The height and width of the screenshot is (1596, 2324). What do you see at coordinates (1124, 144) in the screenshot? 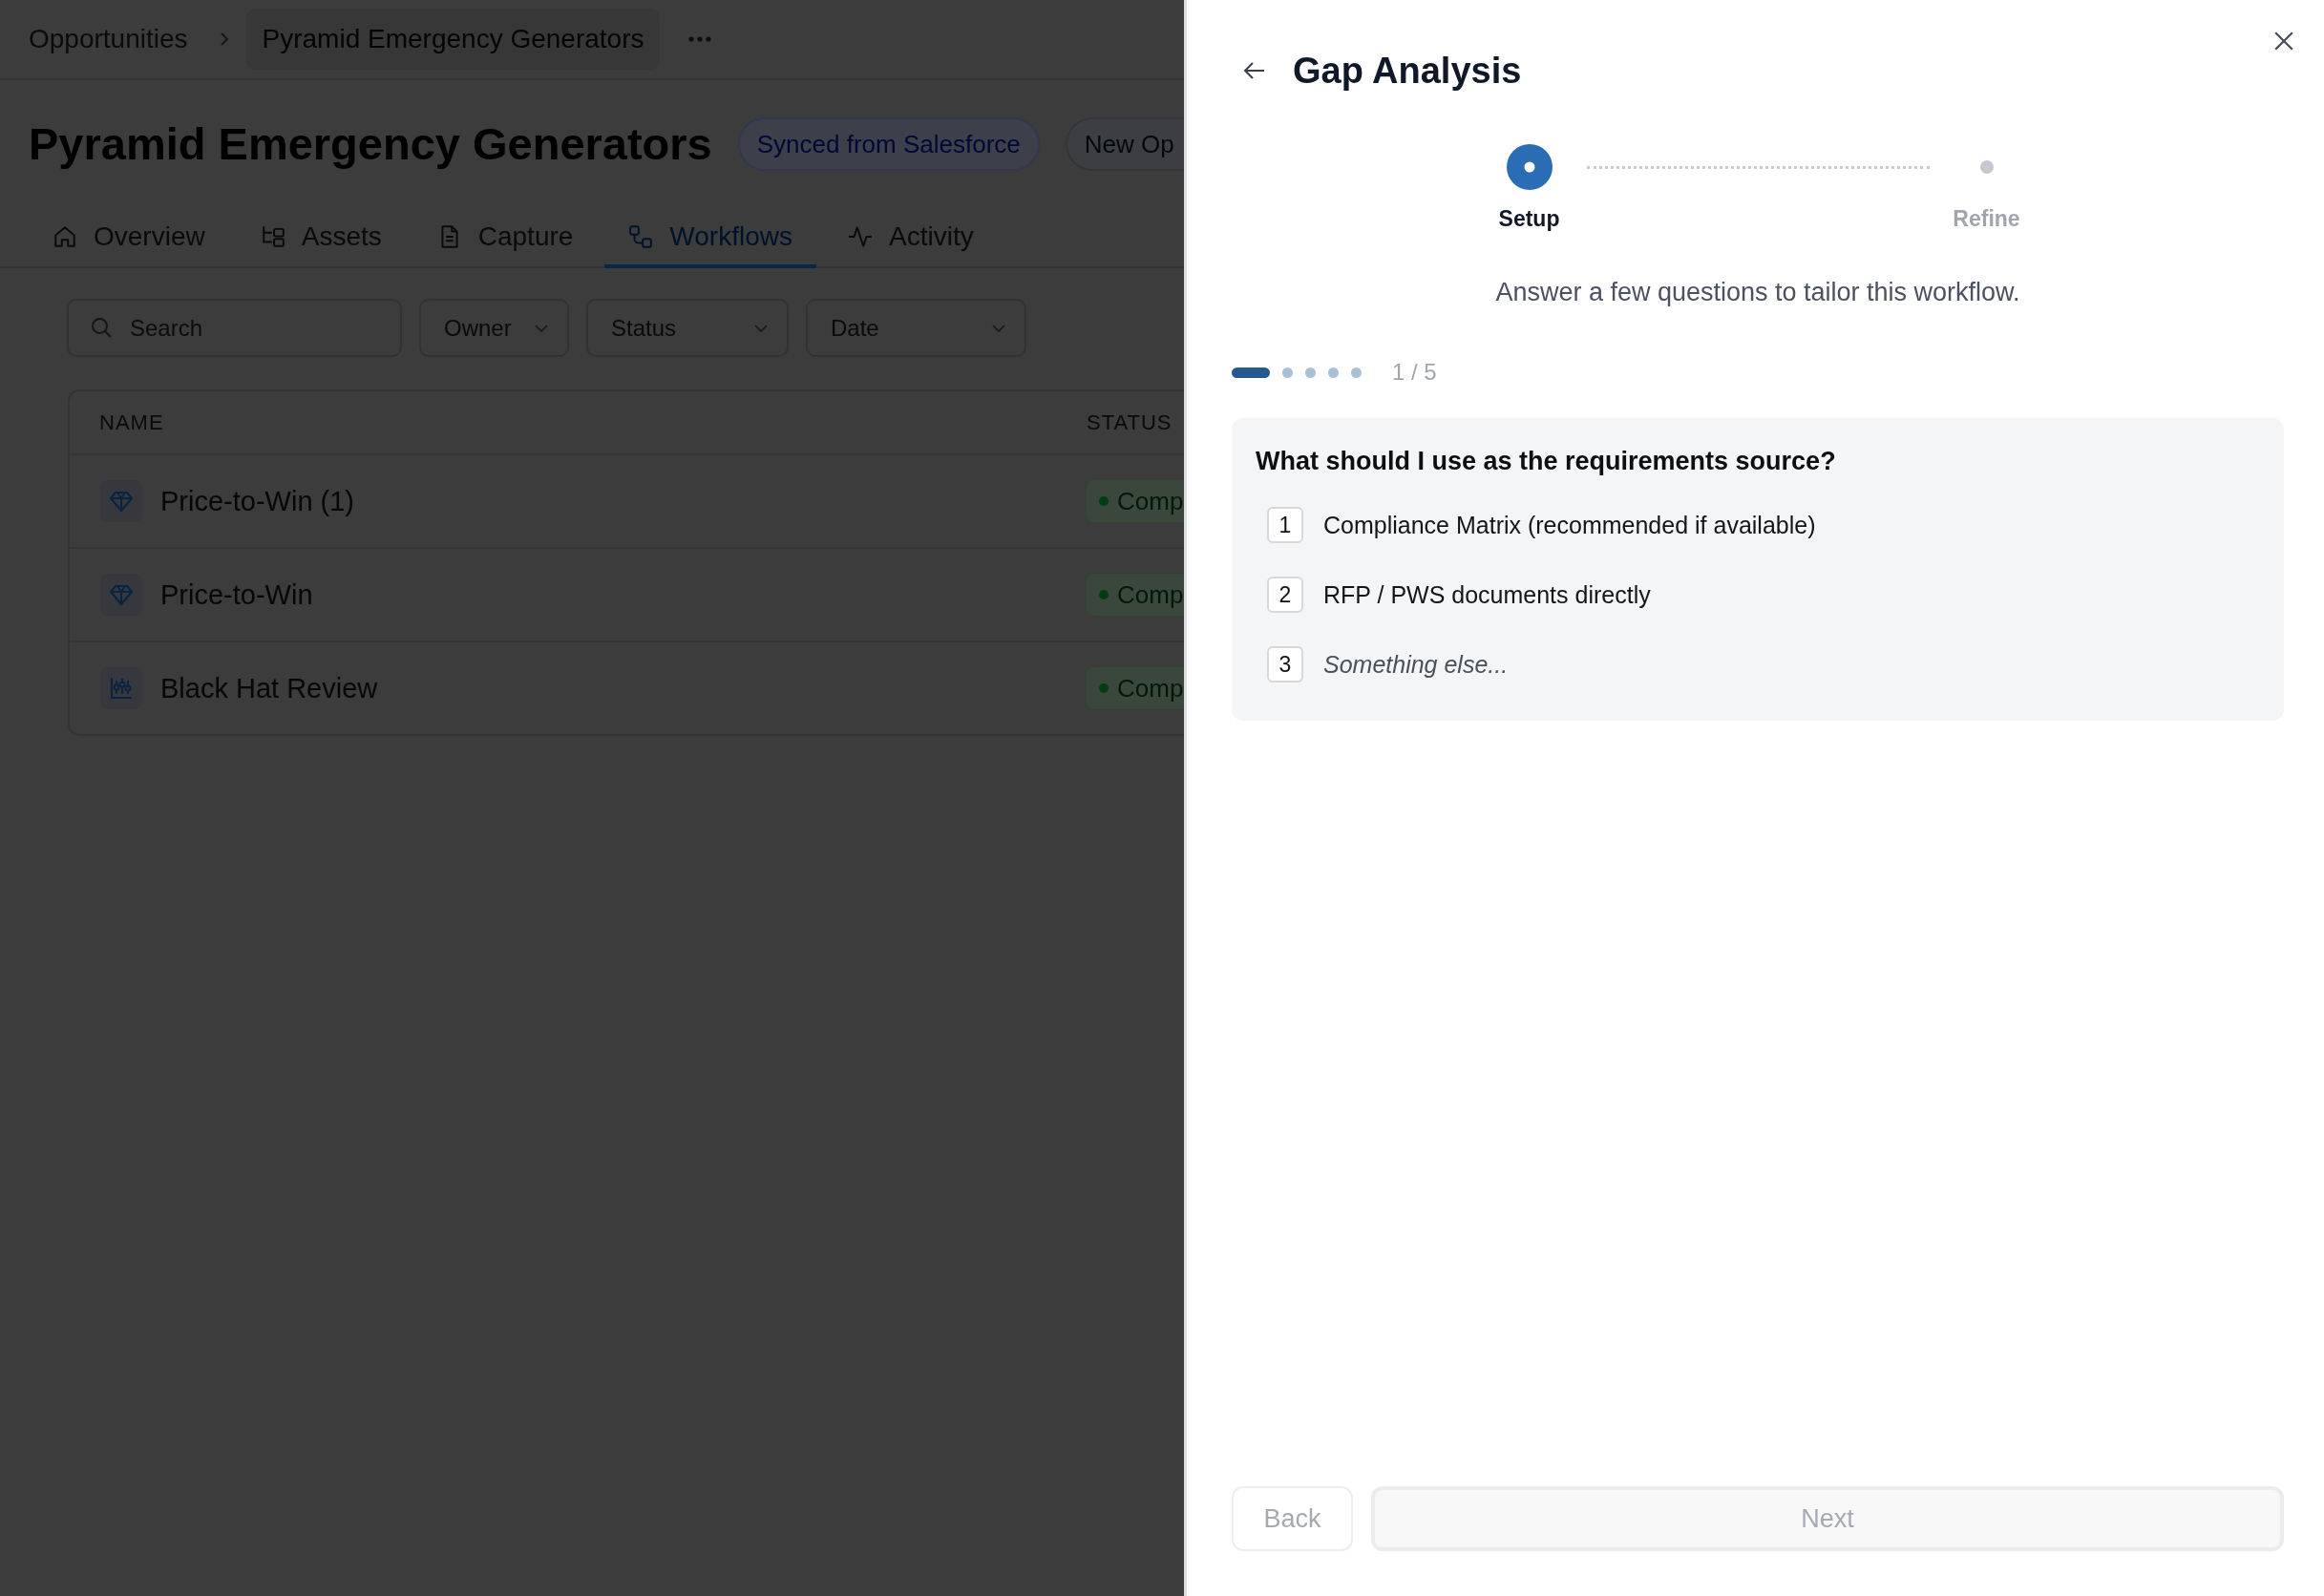
I see `page-tag: New Op` at bounding box center [1124, 144].